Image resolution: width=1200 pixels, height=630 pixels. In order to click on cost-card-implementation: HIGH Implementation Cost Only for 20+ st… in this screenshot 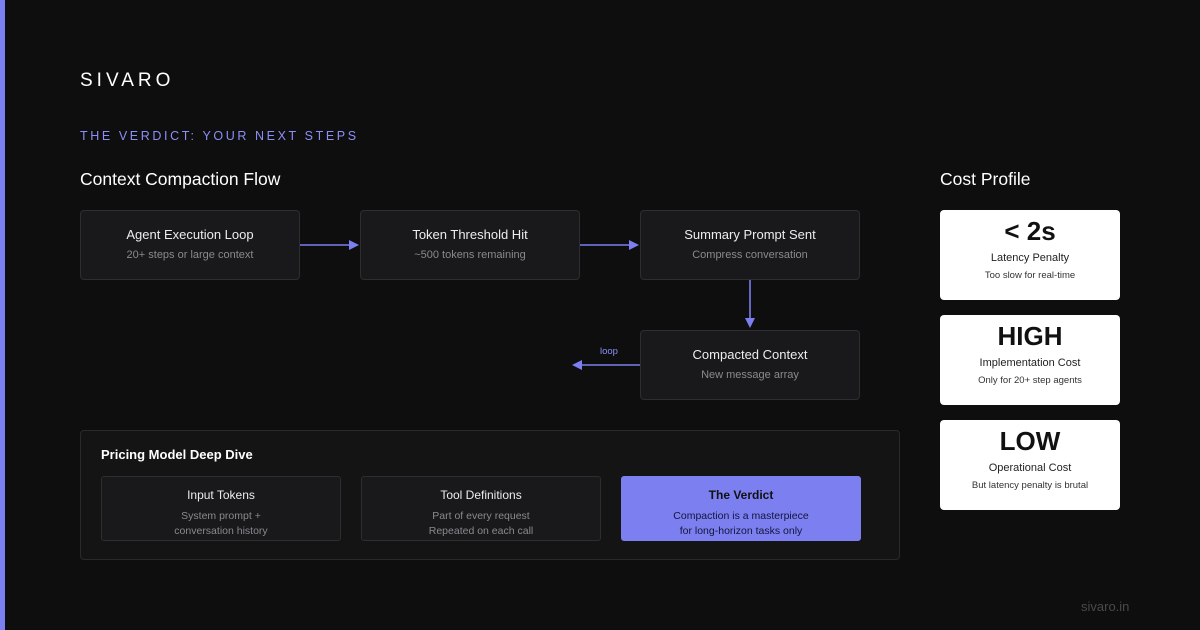, I will do `click(1030, 360)`.